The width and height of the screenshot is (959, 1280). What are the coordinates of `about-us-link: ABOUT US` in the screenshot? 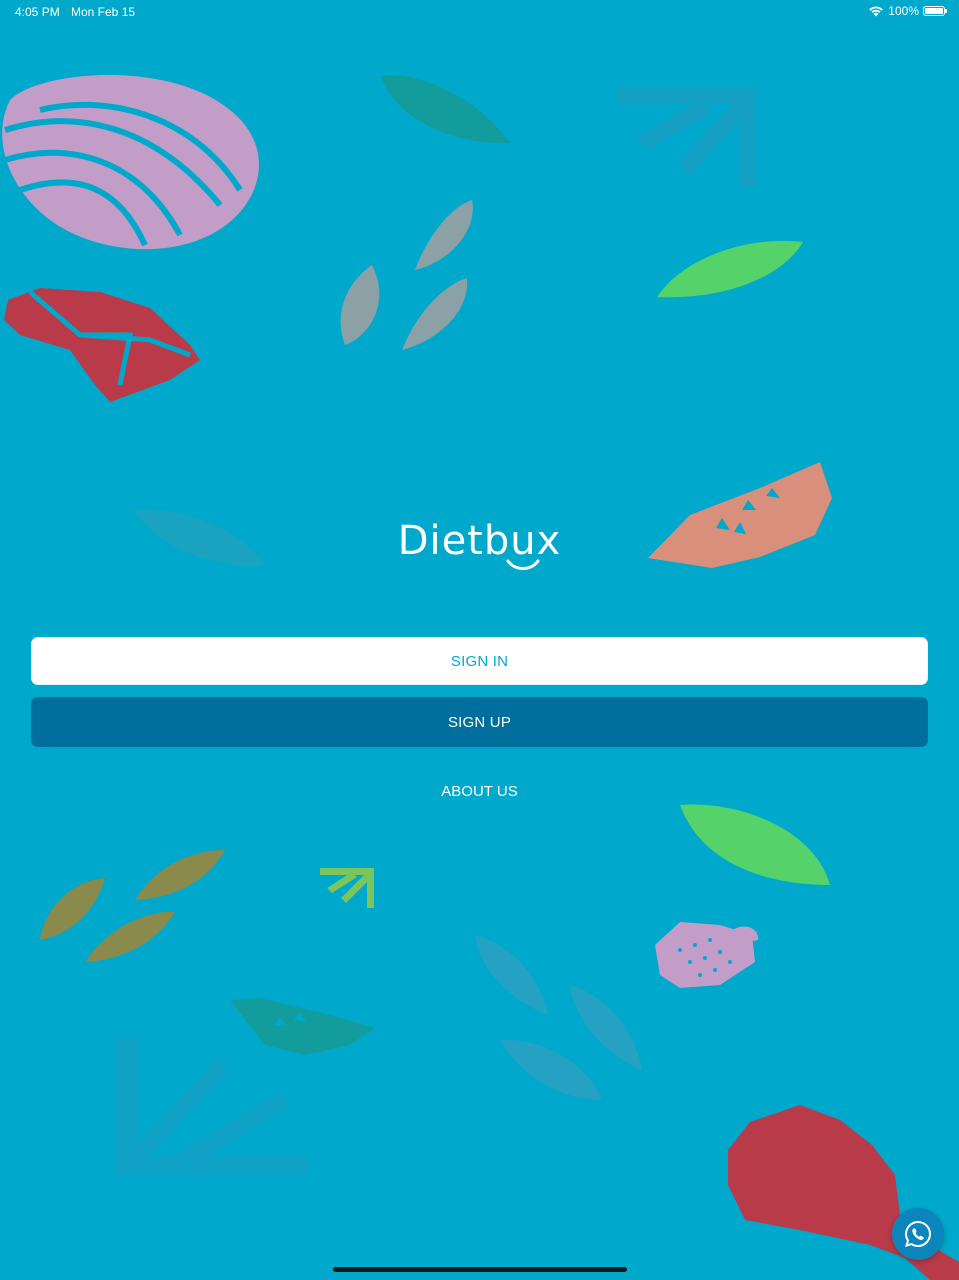 It's located at (479, 791).